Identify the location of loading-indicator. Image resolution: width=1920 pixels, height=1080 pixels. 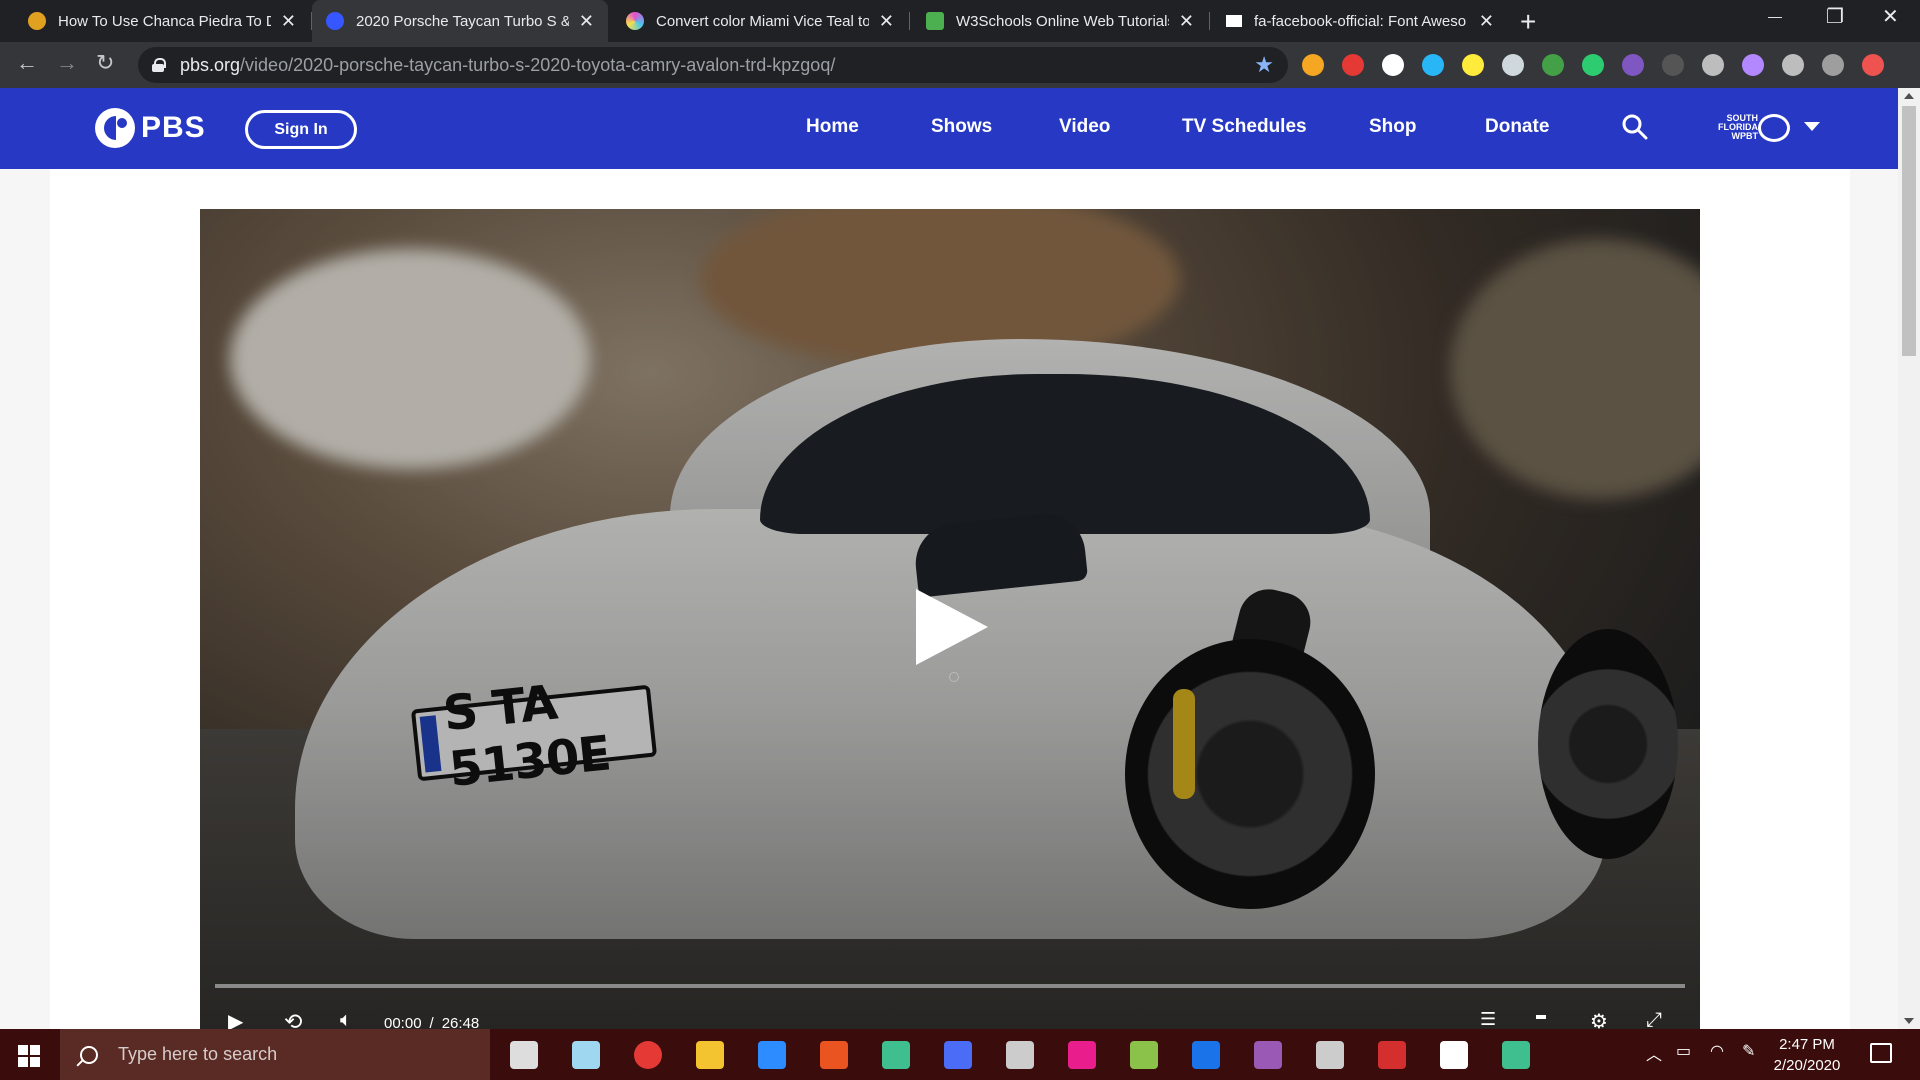
(954, 677).